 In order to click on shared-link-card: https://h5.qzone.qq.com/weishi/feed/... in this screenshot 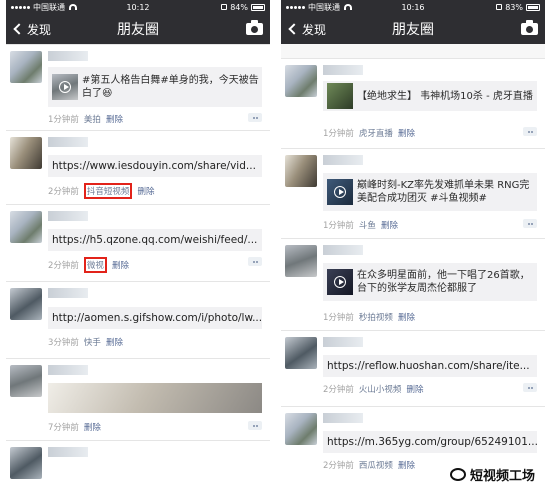, I will do `click(155, 240)`.